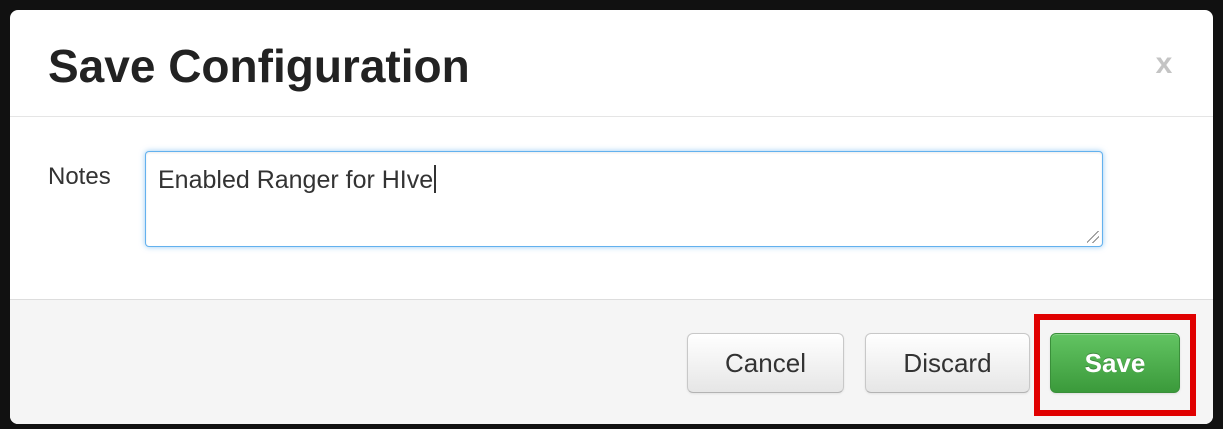 The image size is (1223, 429). Describe the element at coordinates (1164, 64) in the screenshot. I see `close-button: x` at that location.